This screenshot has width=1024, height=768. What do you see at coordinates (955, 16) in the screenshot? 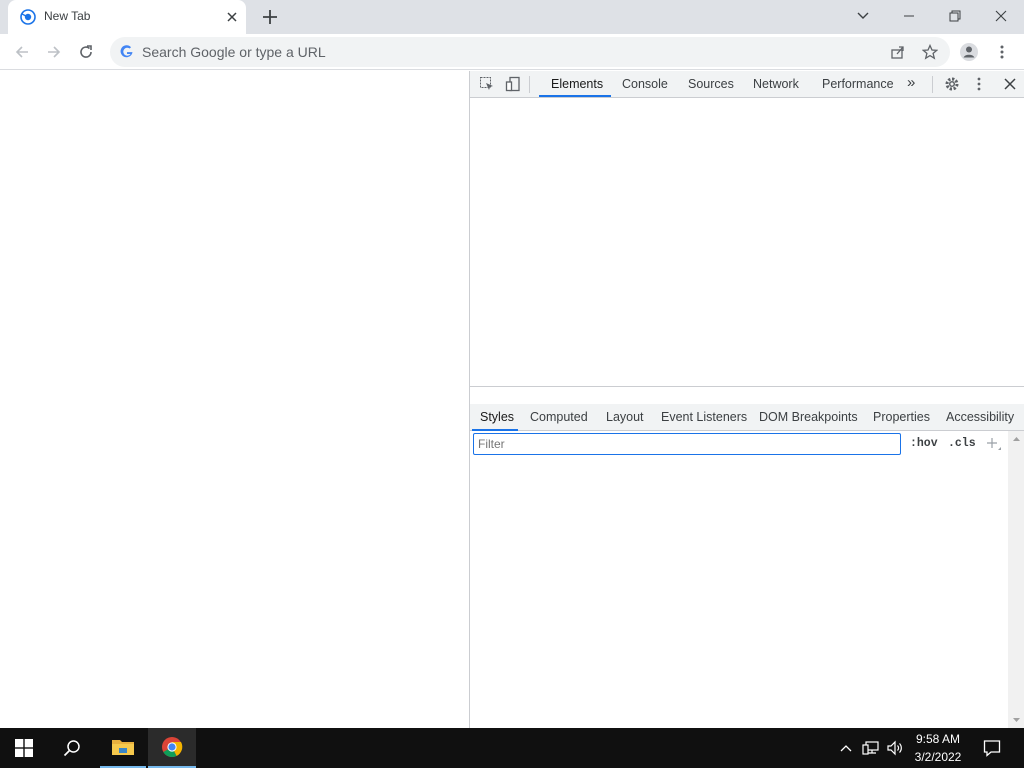
I see `restore-icon` at bounding box center [955, 16].